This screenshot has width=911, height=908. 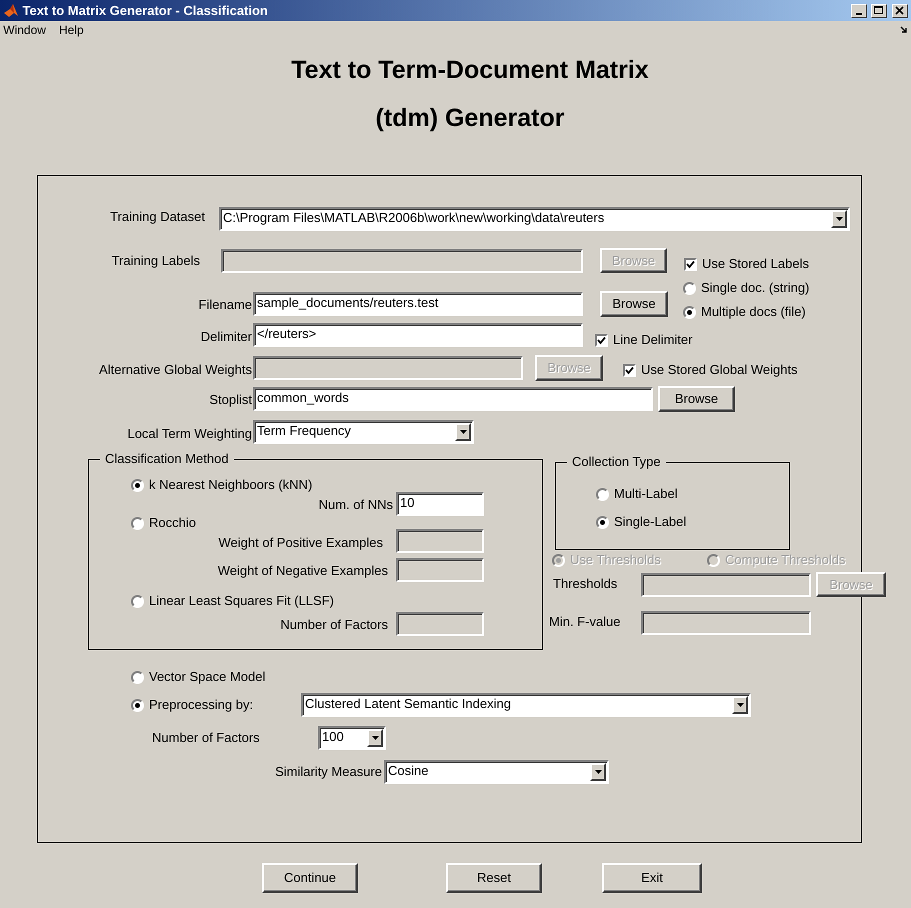 What do you see at coordinates (652, 878) in the screenshot?
I see `push-button: Exit` at bounding box center [652, 878].